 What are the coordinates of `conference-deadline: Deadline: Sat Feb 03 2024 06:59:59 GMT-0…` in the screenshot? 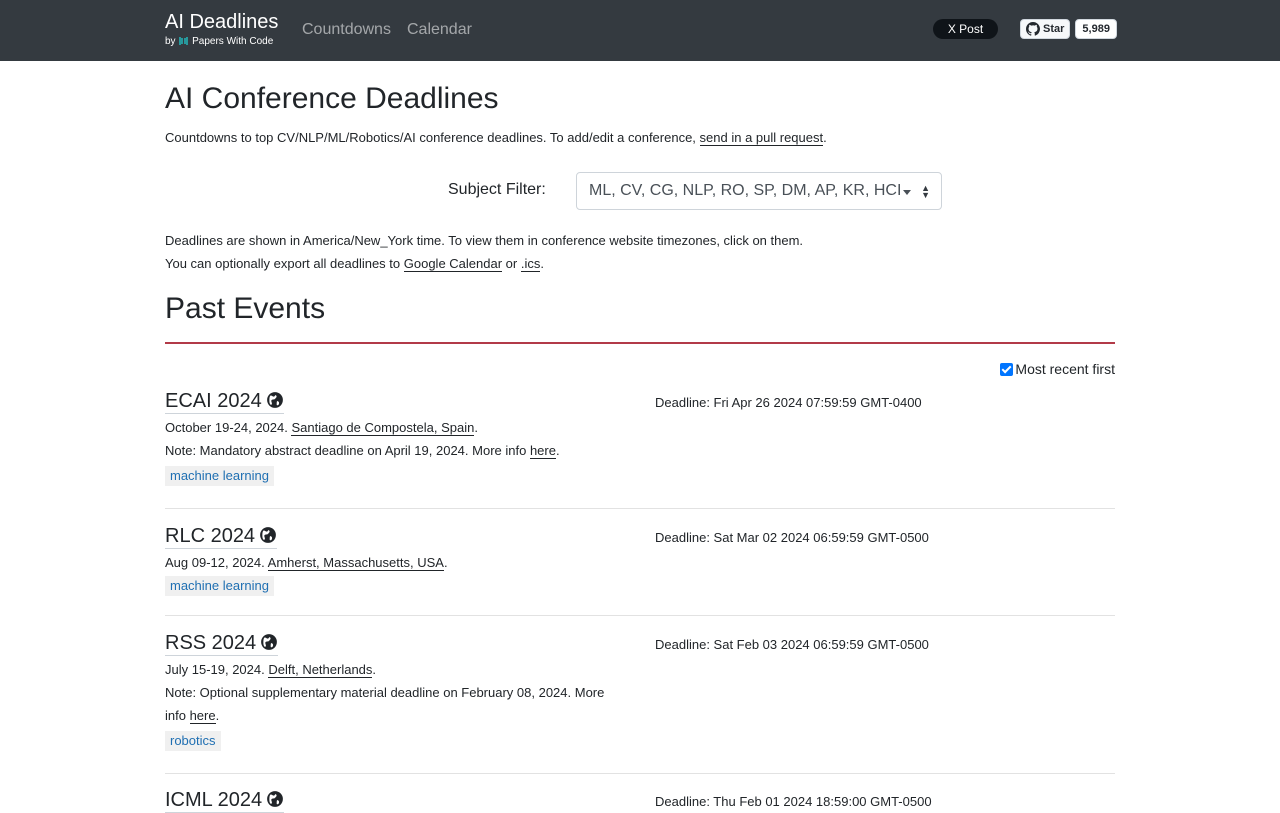 It's located at (792, 644).